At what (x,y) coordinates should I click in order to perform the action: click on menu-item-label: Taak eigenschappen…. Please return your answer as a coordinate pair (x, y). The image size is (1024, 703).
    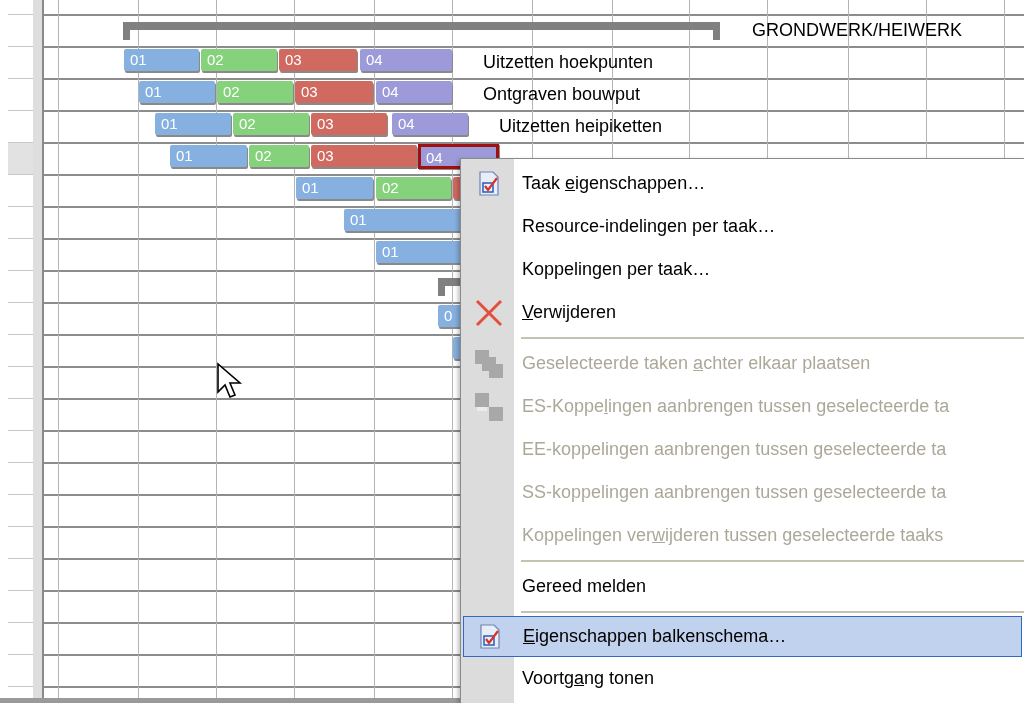
    Looking at the image, I should click on (614, 183).